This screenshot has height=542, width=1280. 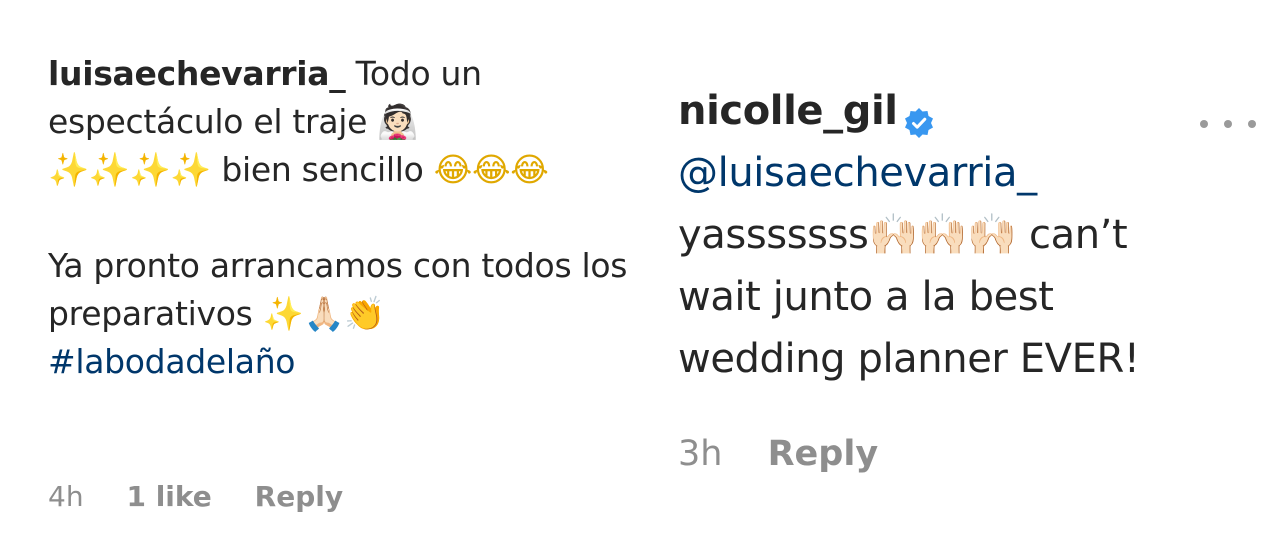 What do you see at coordinates (942, 235) in the screenshot?
I see `raising-hands-emoji-icon: 🙌🏻🙌🏻🙌🏻` at bounding box center [942, 235].